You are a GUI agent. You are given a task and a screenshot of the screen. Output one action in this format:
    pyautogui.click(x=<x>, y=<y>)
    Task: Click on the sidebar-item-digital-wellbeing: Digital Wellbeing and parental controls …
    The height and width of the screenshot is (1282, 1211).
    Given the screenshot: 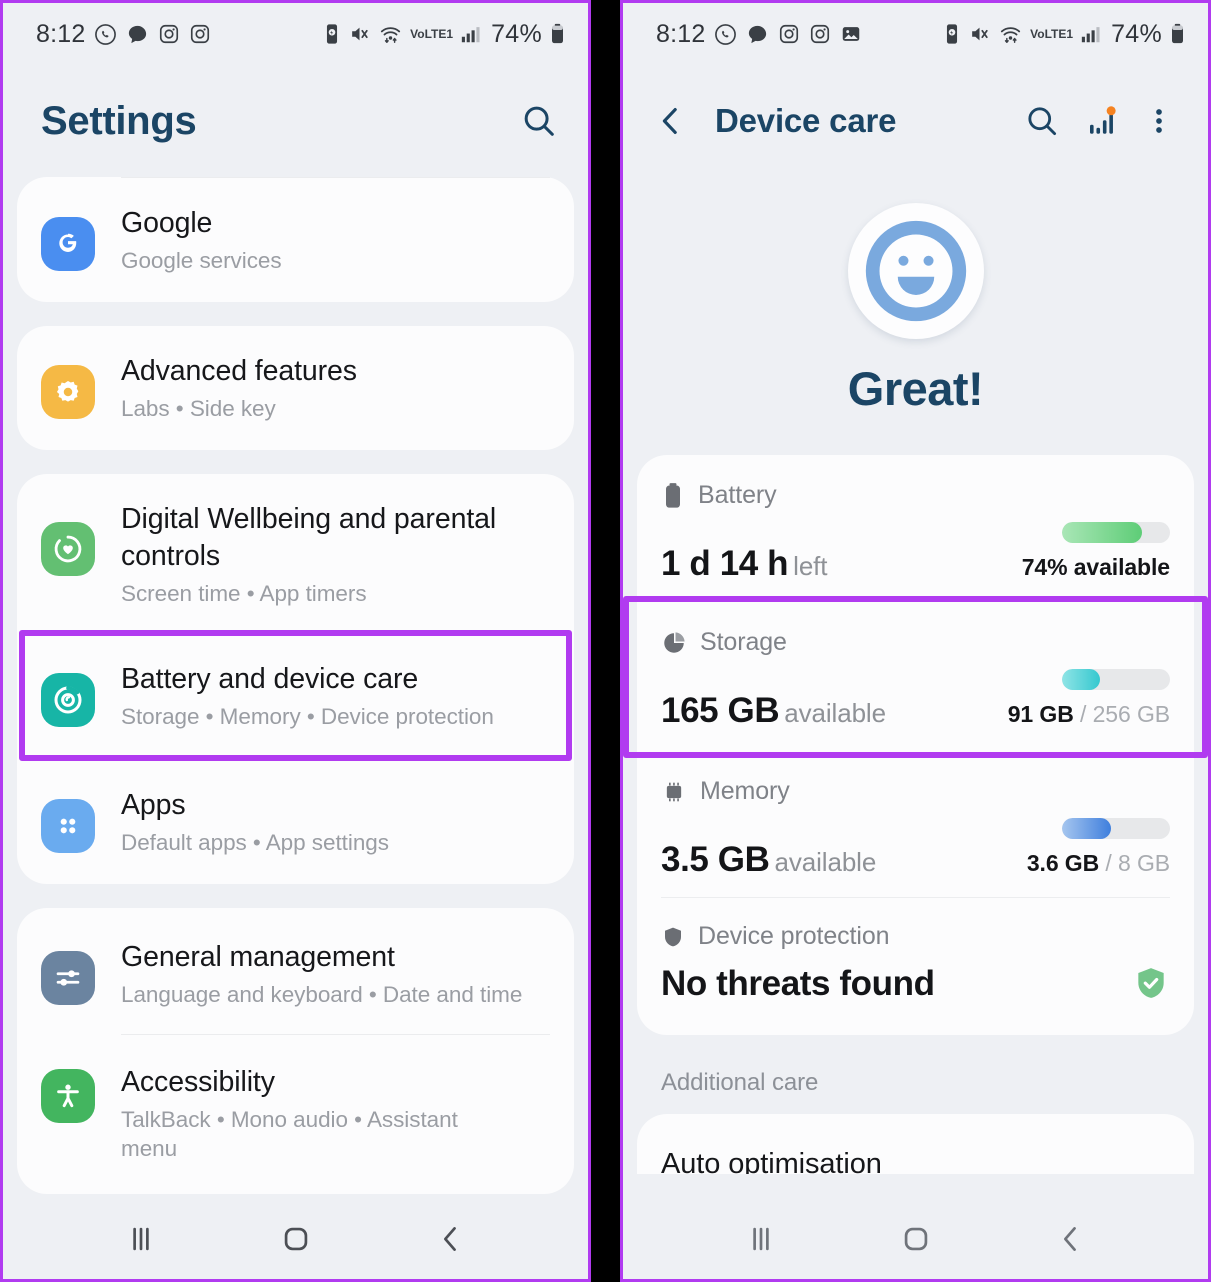 What is the action you would take?
    pyautogui.click(x=295, y=552)
    